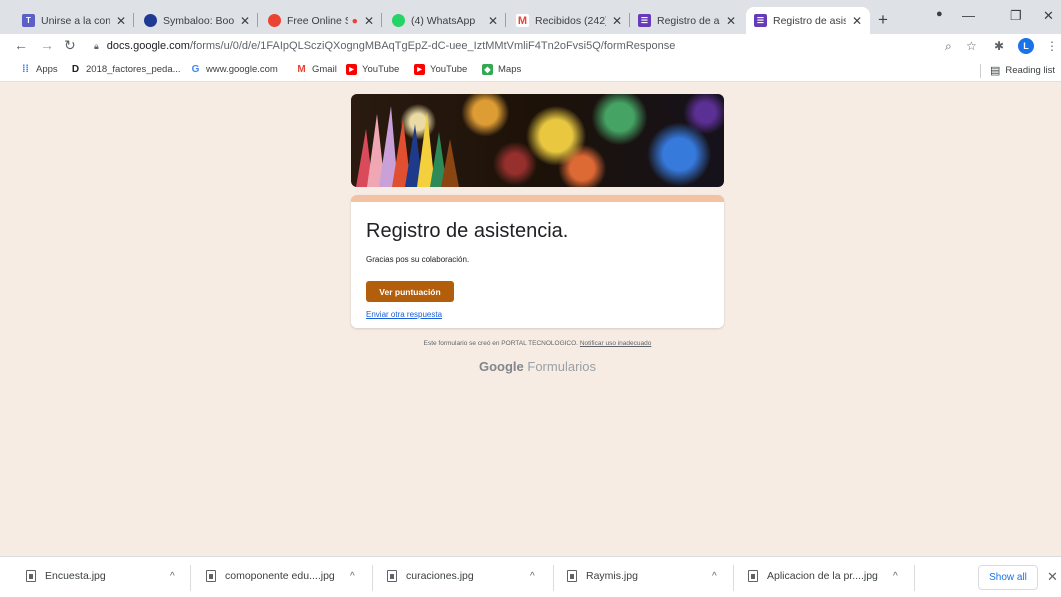 This screenshot has height=597, width=1061. What do you see at coordinates (1022, 70) in the screenshot?
I see `reading-list-button: ▤ Reading list` at bounding box center [1022, 70].